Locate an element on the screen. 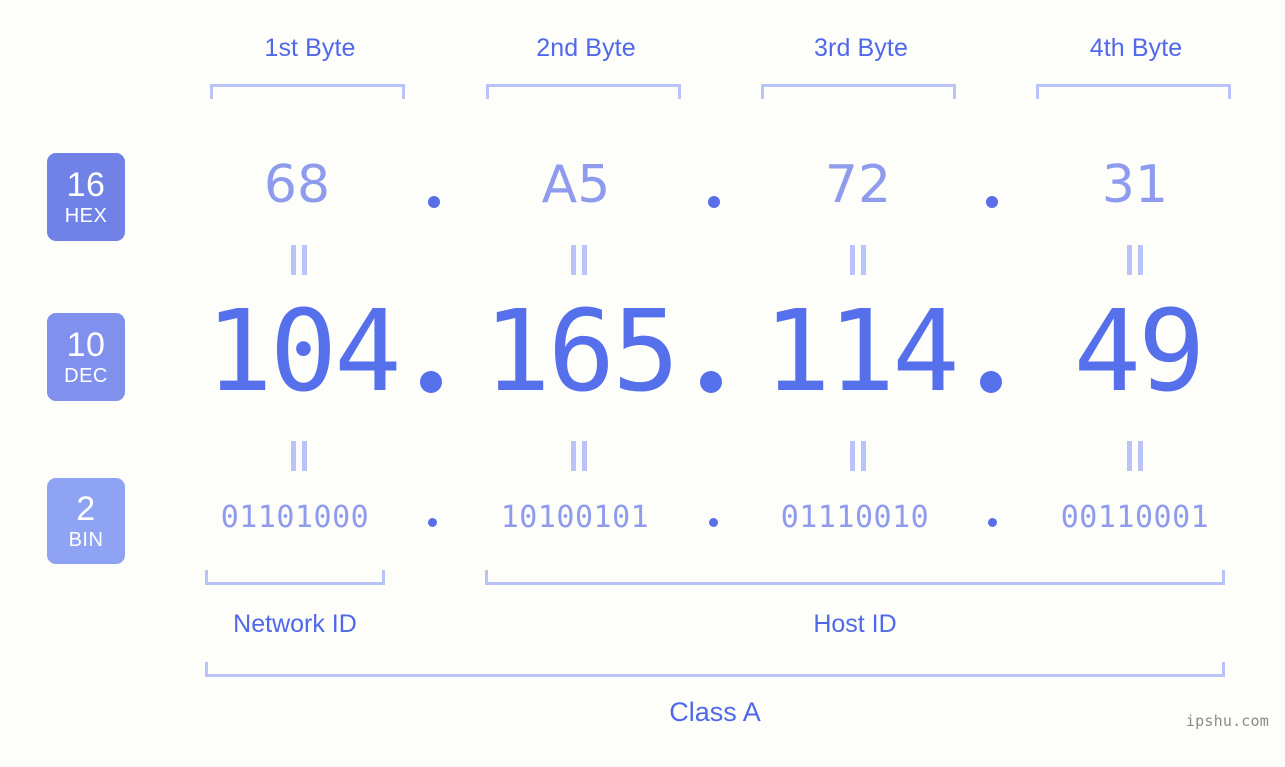 The width and height of the screenshot is (1285, 767). bin-octet-4: 00110001 is located at coordinates (1135, 517).